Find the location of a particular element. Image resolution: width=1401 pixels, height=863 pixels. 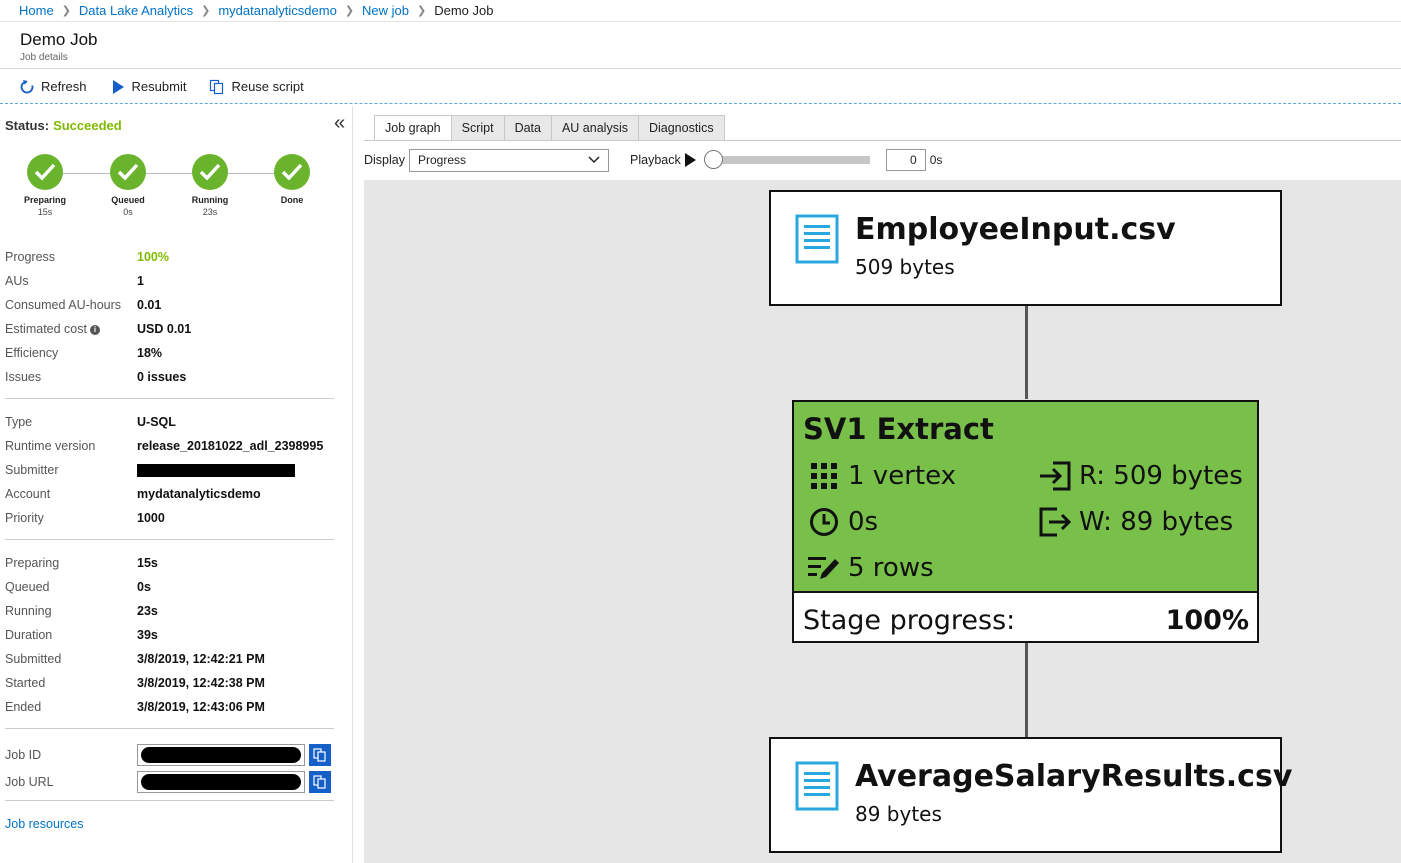

input-node: EmployeeInput.csv 509 bytes is located at coordinates (1025, 248).